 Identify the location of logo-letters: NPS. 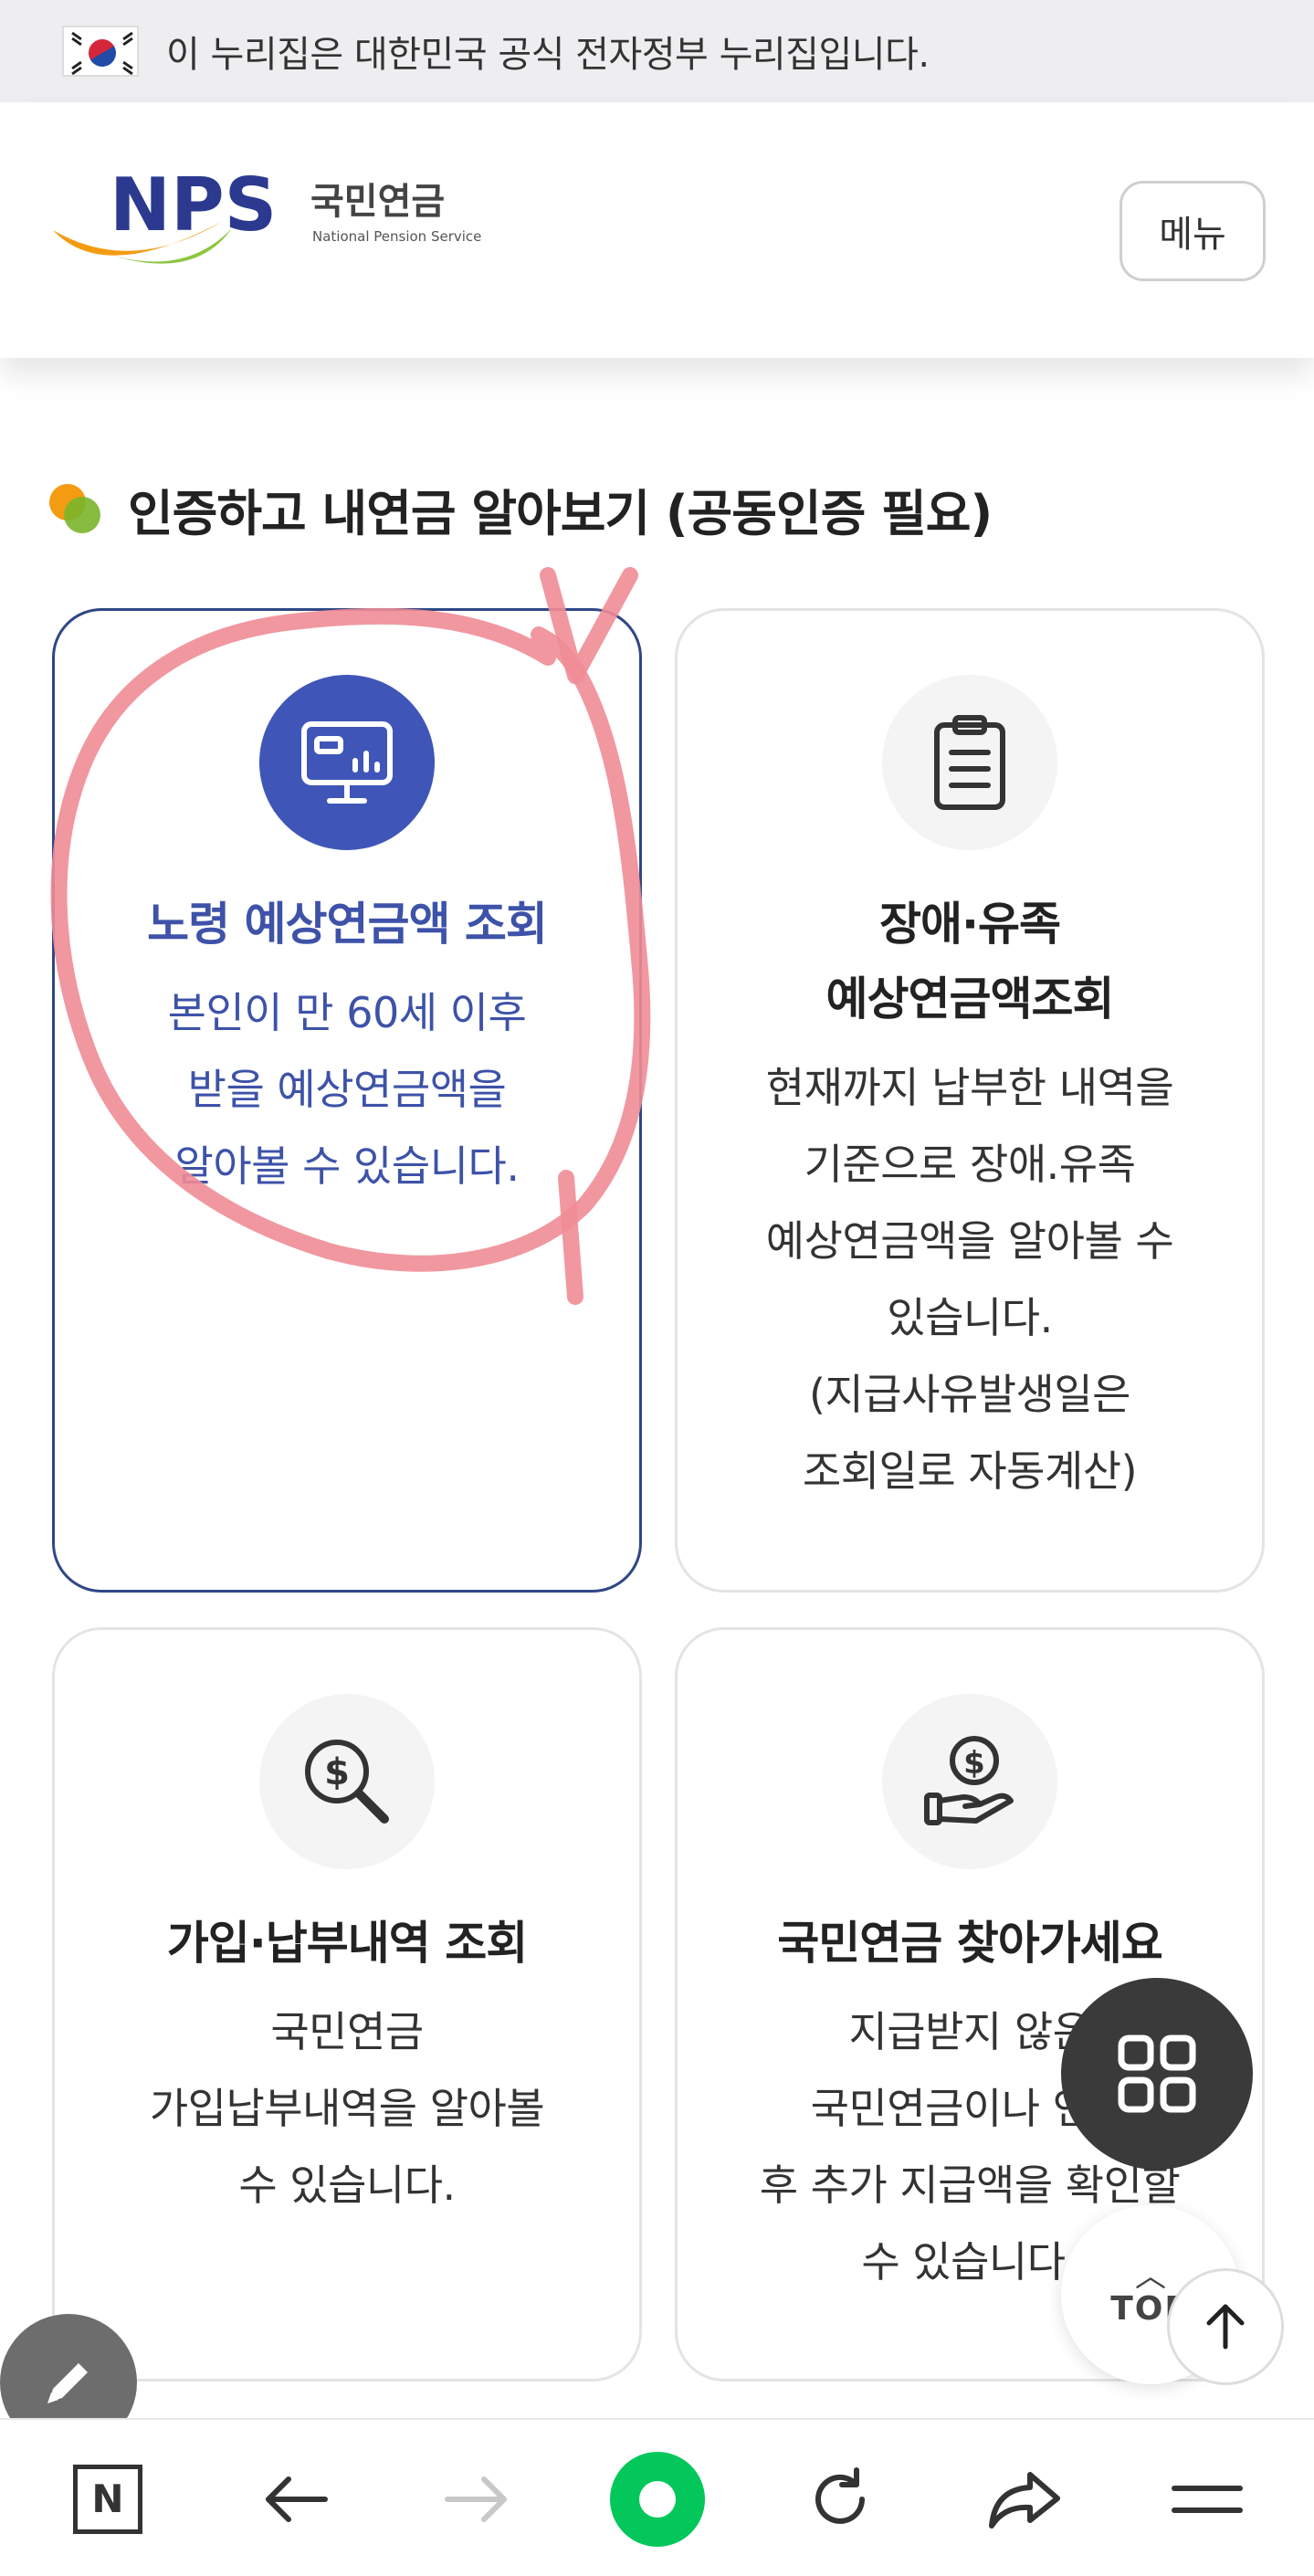
(193, 206).